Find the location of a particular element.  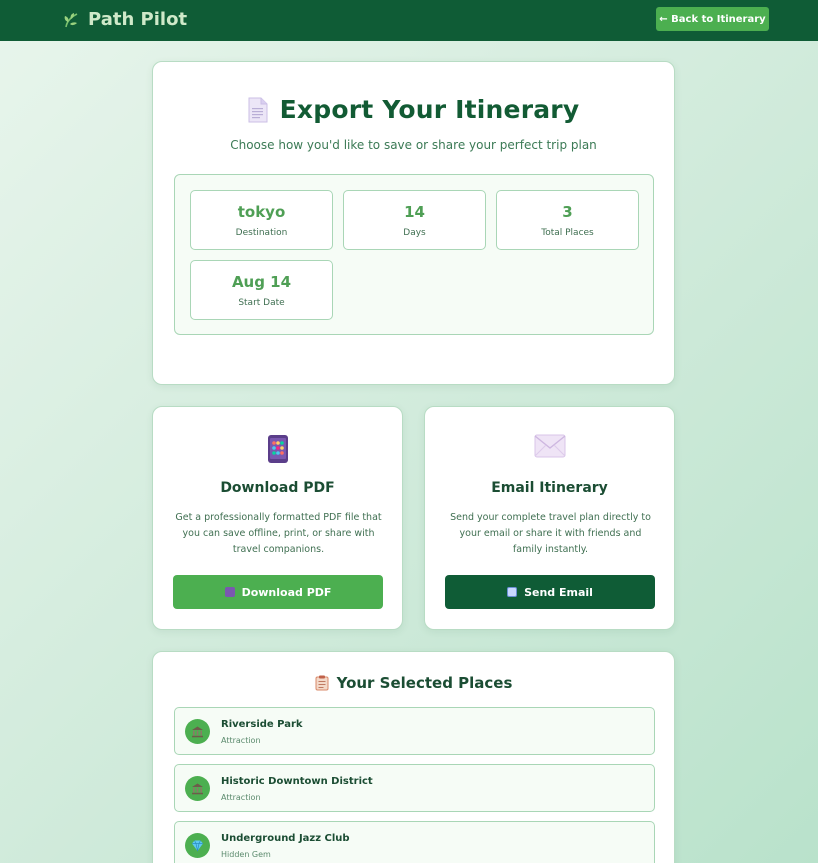

email-card-title: Email Itinerary is located at coordinates (549, 488).